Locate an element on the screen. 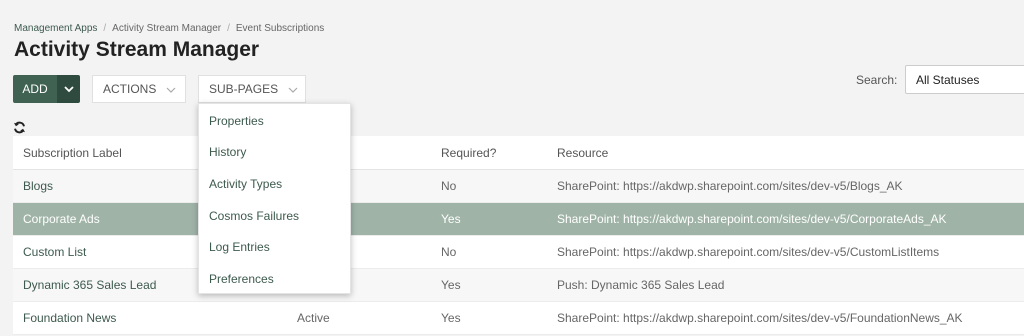 This screenshot has width=1024, height=336. breadcrumb-item-management-apps: Management Apps is located at coordinates (55, 28).